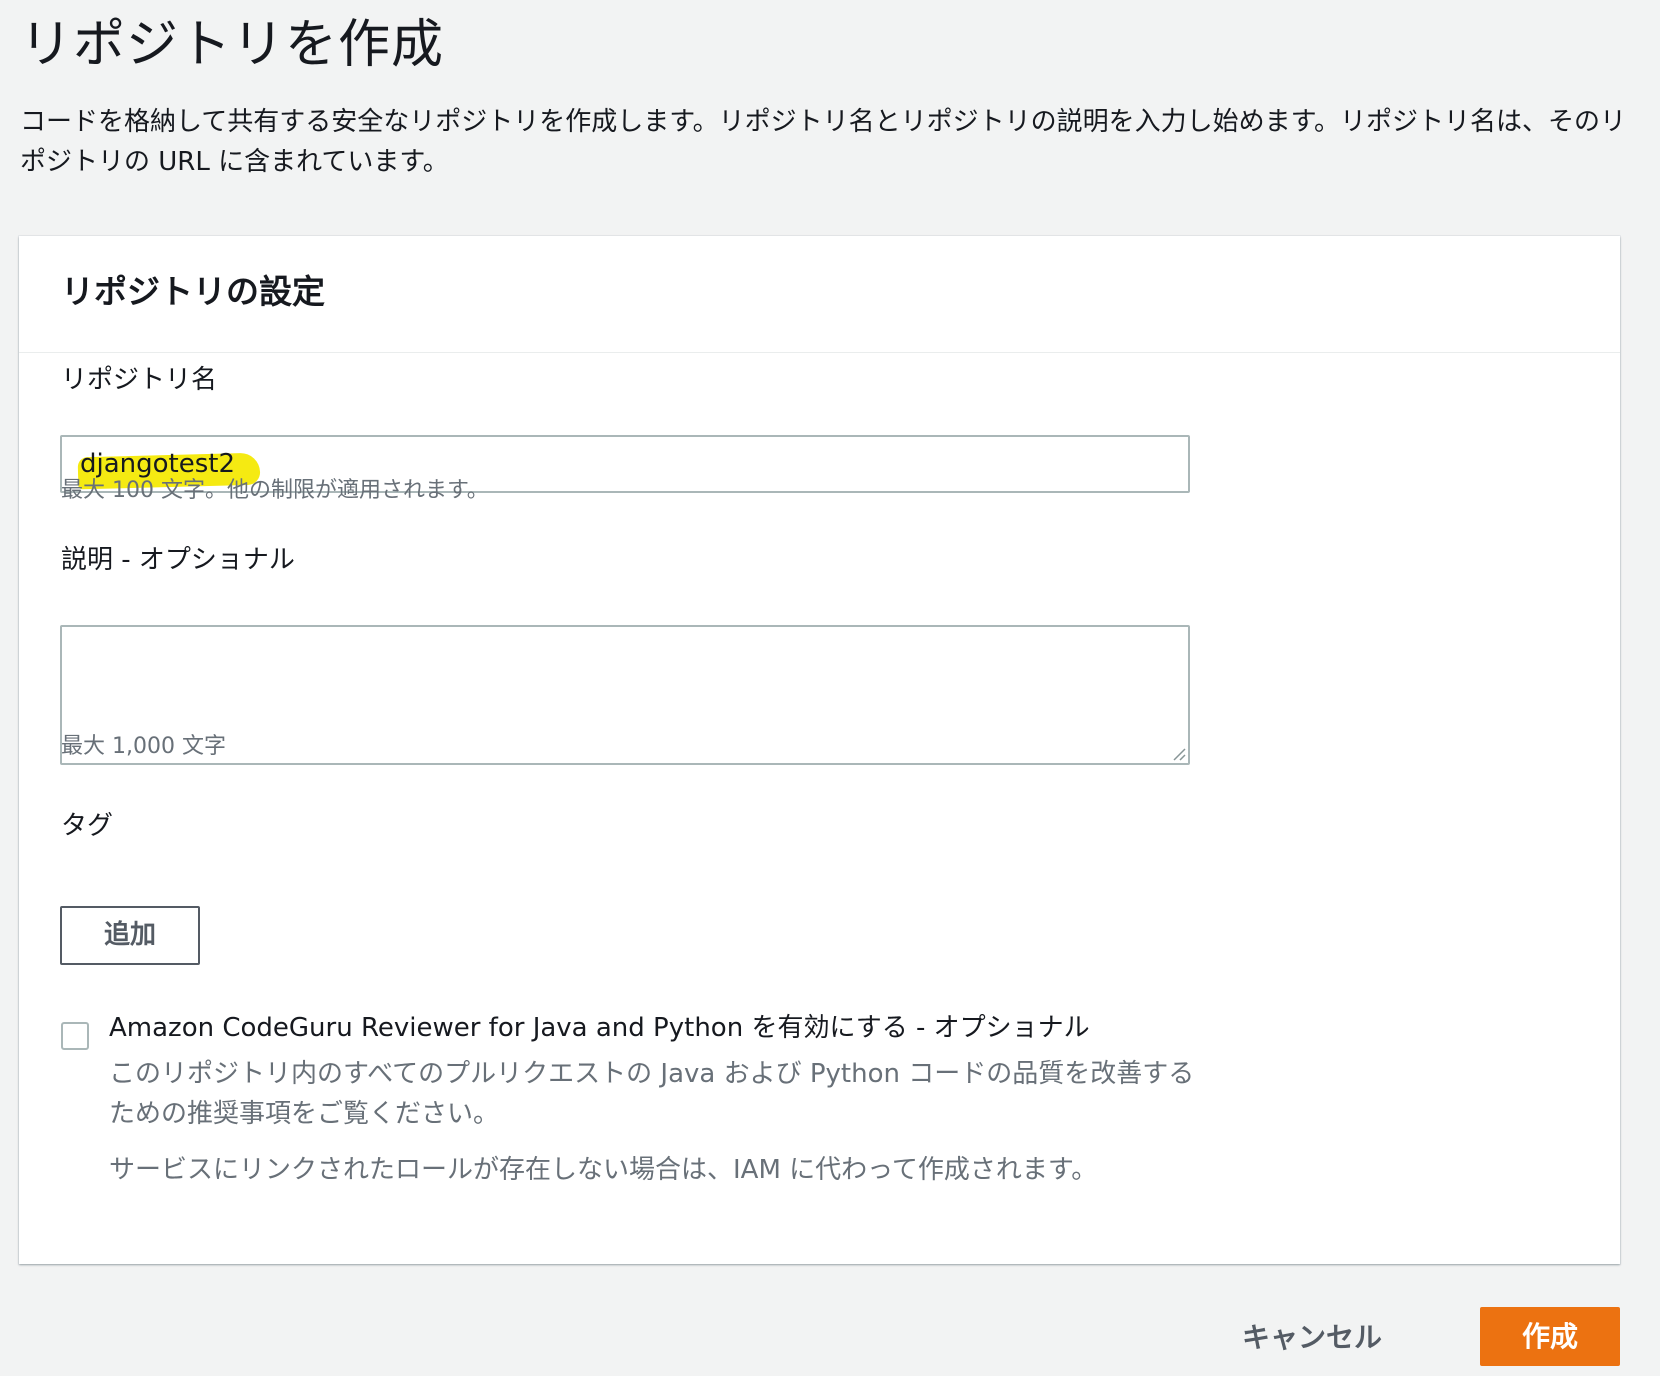 The height and width of the screenshot is (1376, 1660). I want to click on add-tag-button: 追加, so click(130, 935).